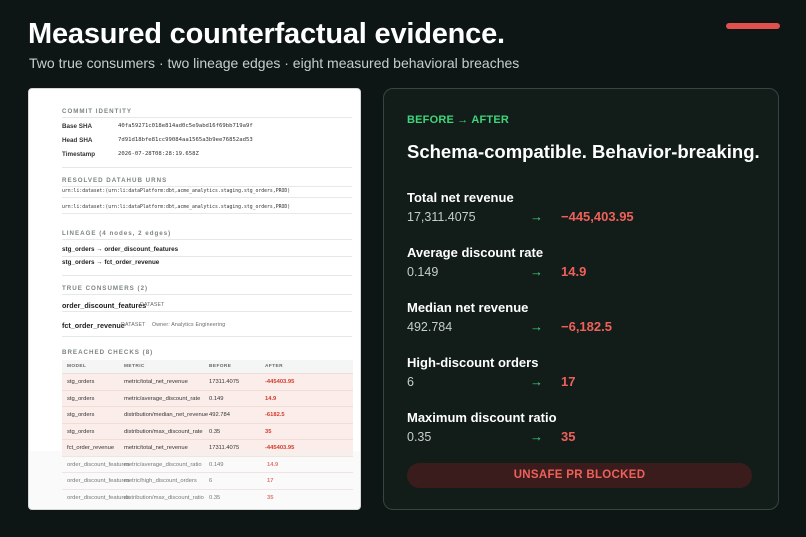  I want to click on metric-after: −445,403.95, so click(597, 216).